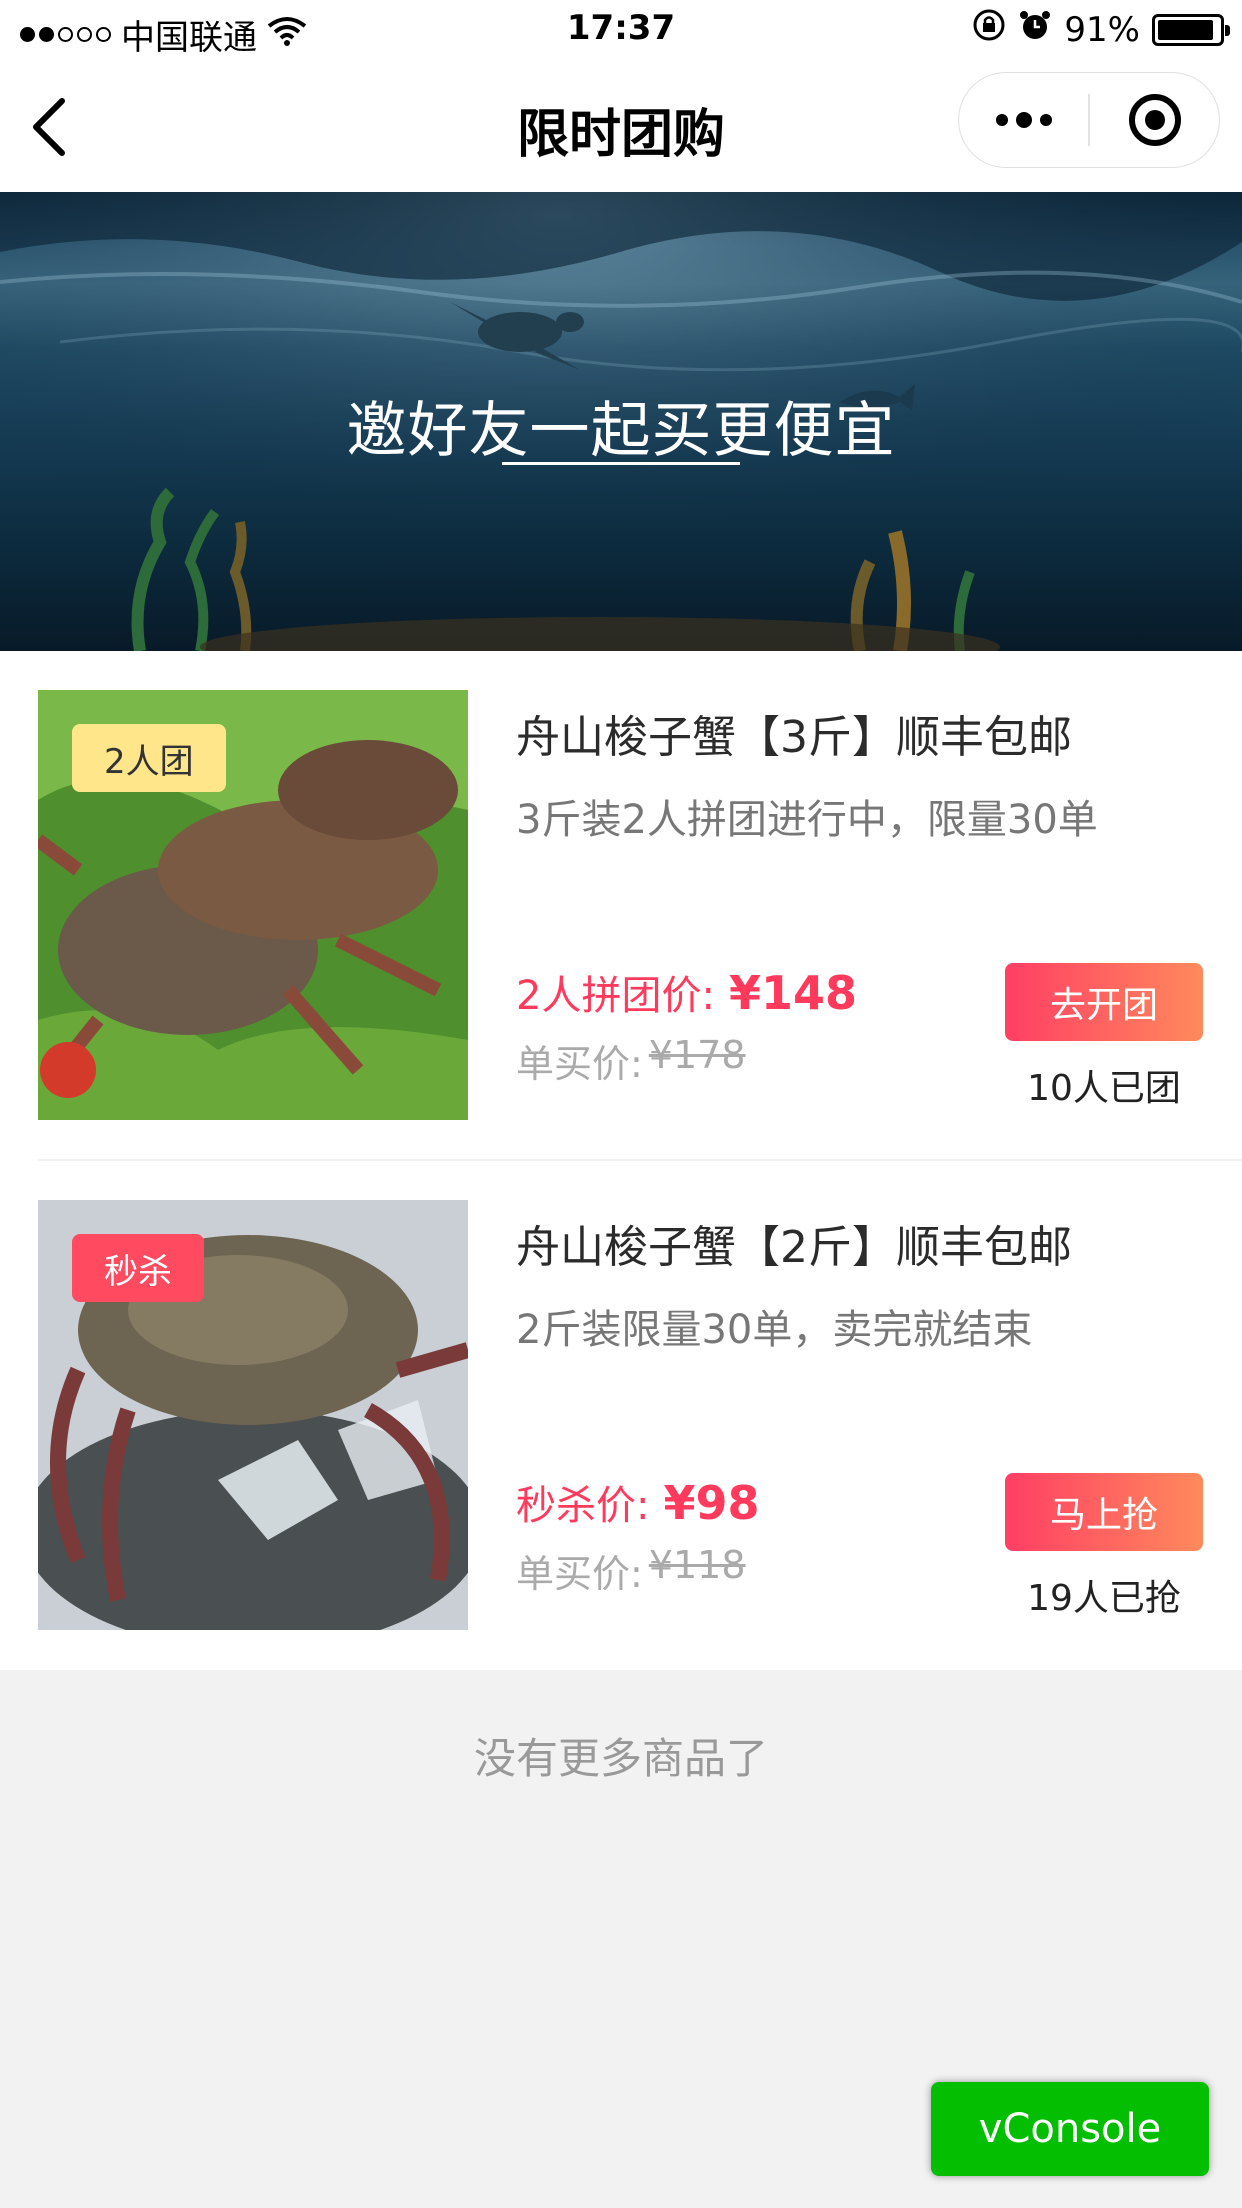 This screenshot has width=1242, height=2208. What do you see at coordinates (253, 905) in the screenshot?
I see `product-image: 2人团` at bounding box center [253, 905].